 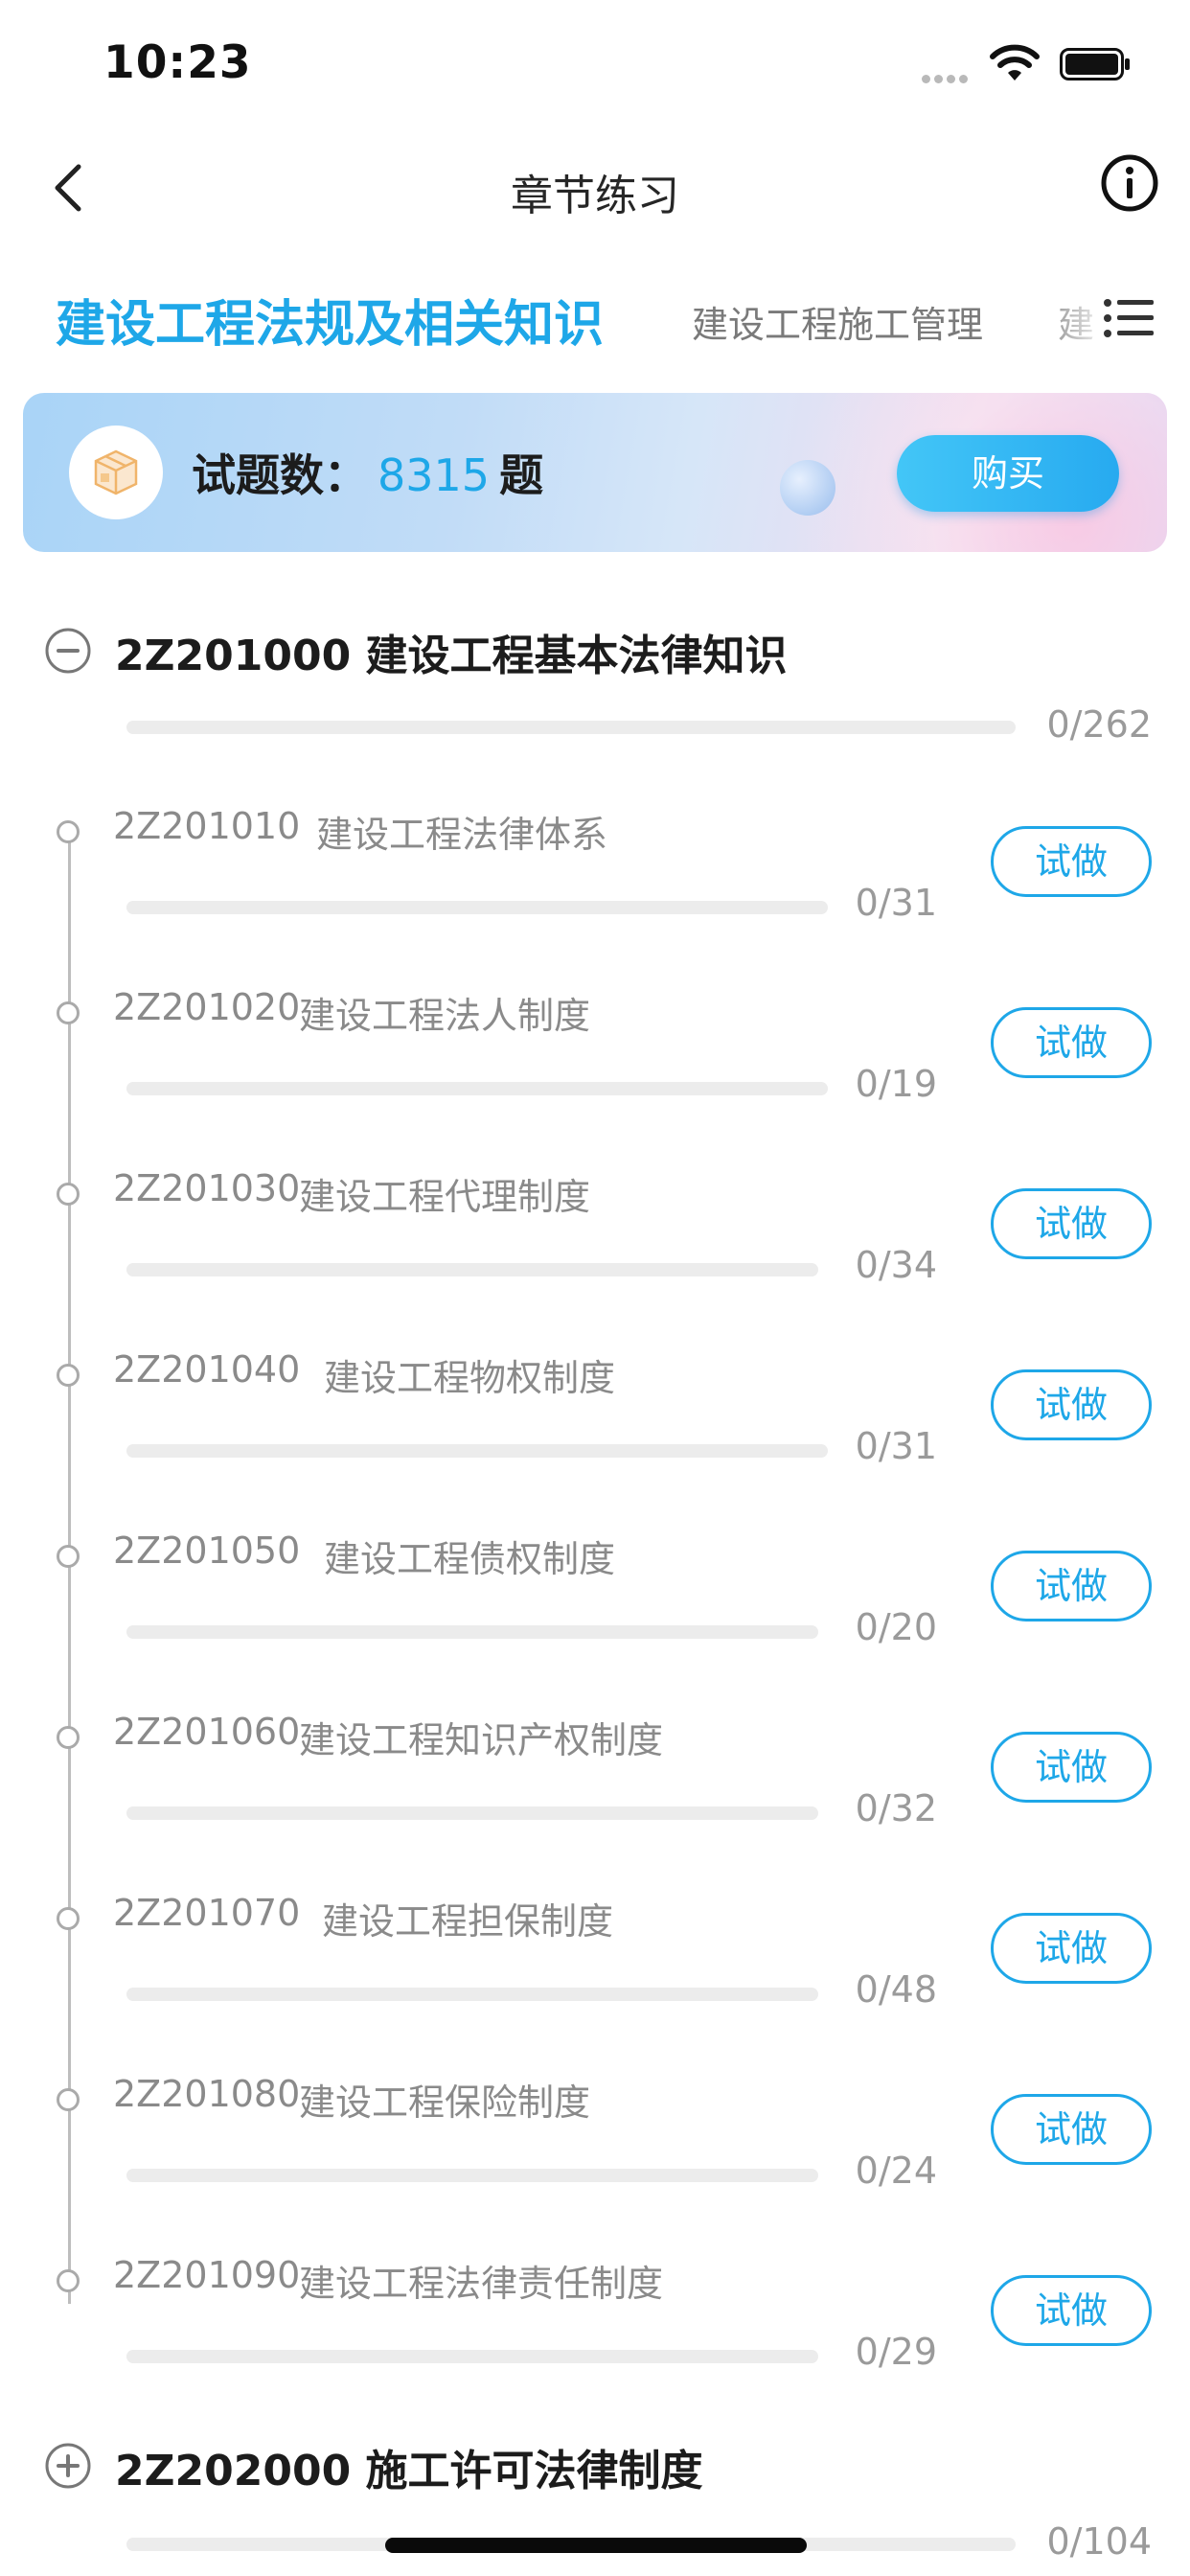 What do you see at coordinates (808, 488) in the screenshot?
I see `banner-decoration-ball` at bounding box center [808, 488].